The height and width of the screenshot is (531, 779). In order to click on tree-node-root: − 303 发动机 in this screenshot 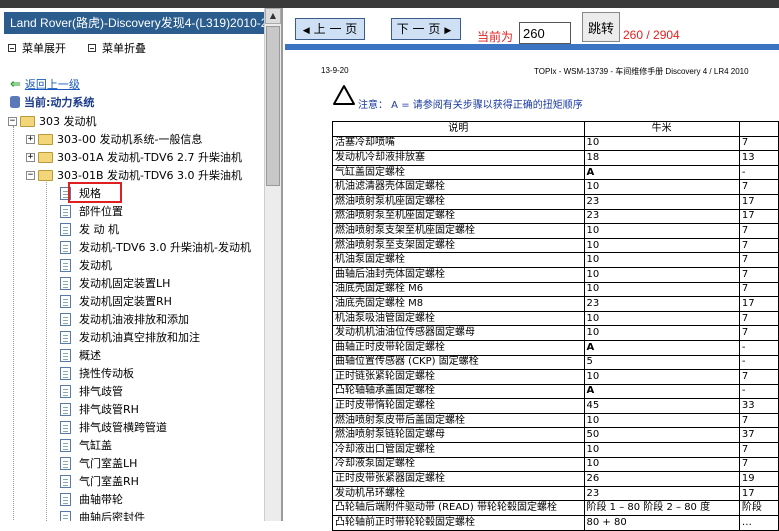, I will do `click(52, 121)`.